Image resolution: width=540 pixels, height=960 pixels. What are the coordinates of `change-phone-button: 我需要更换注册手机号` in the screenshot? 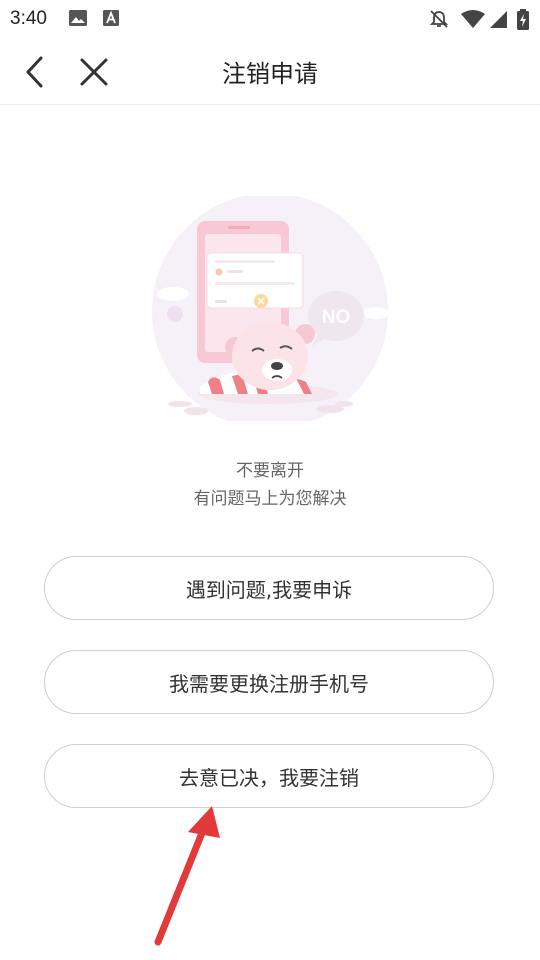 It's located at (269, 682).